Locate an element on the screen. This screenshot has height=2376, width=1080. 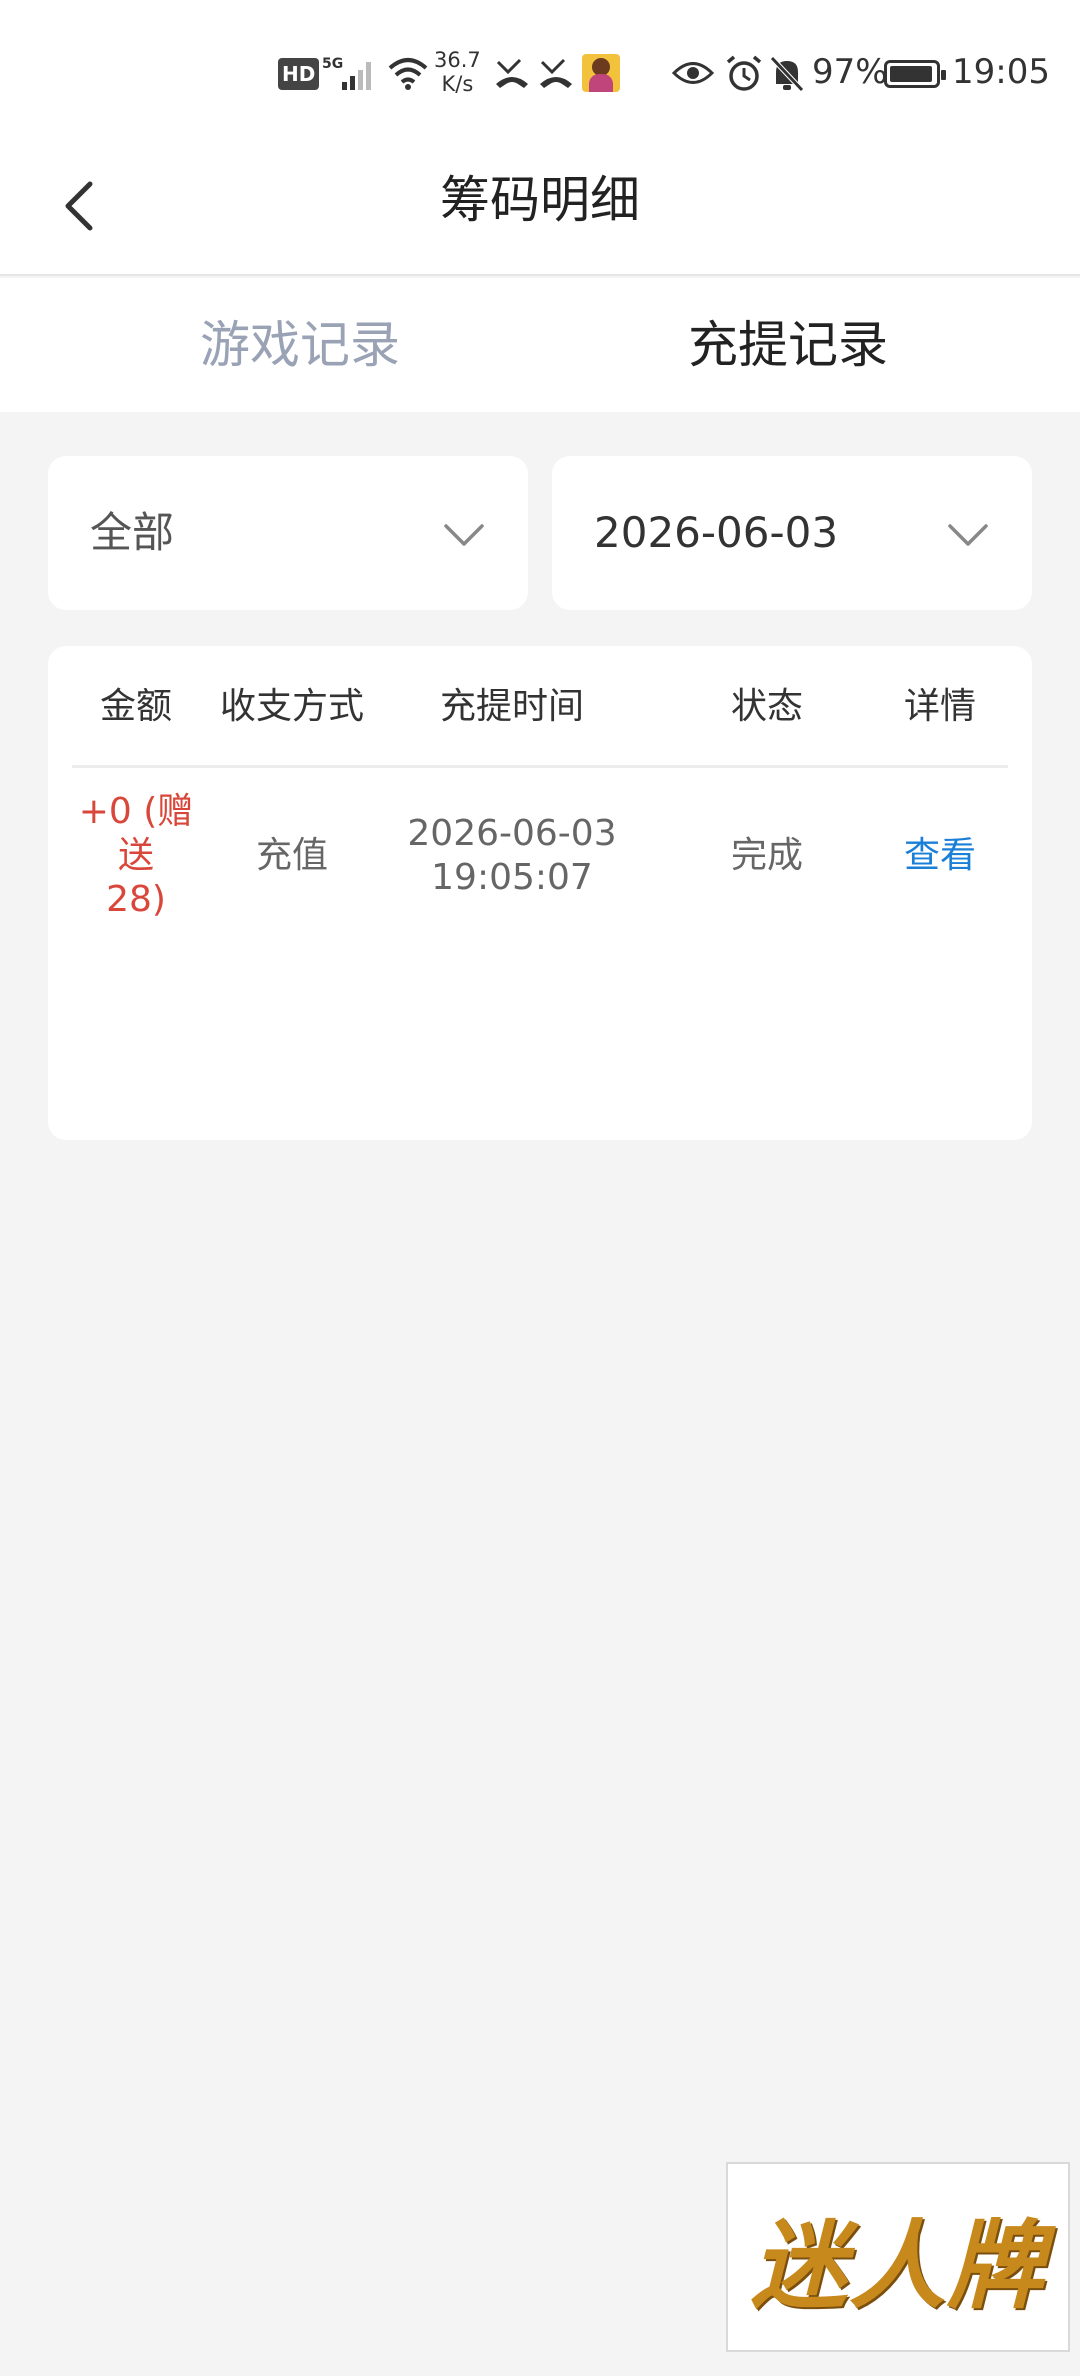
nav-header: 筹码明细 is located at coordinates (540, 208).